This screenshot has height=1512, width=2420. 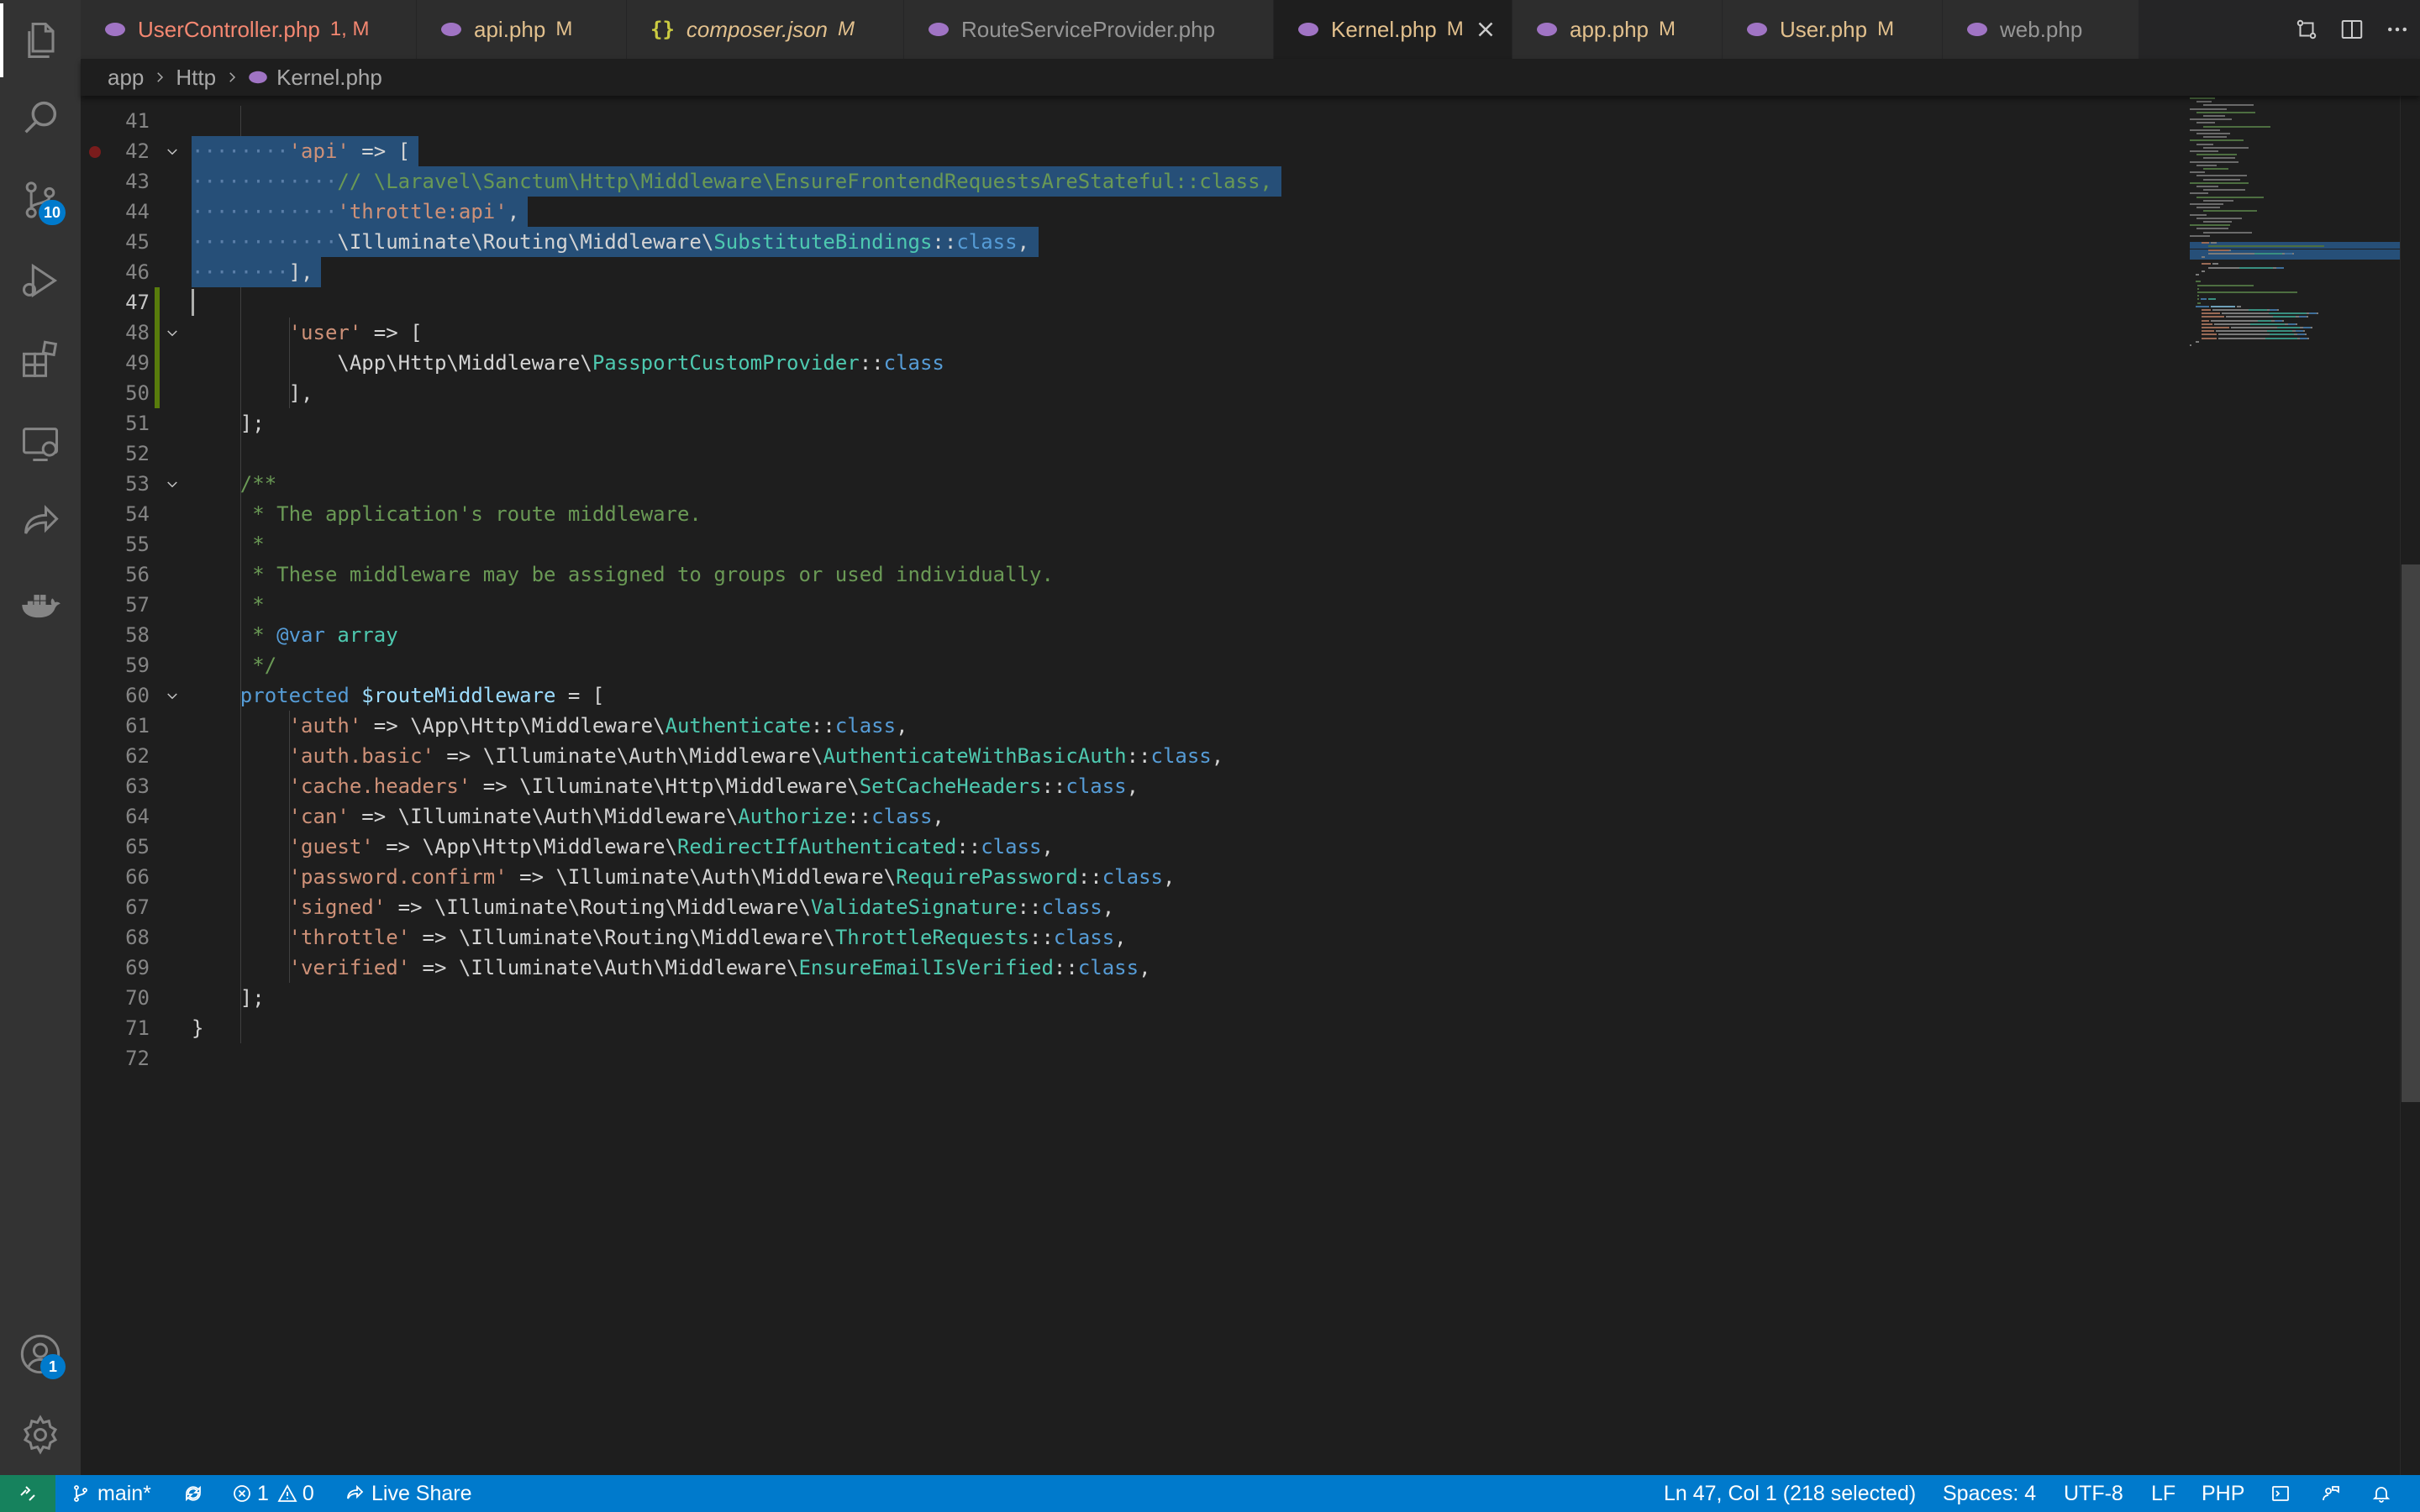 What do you see at coordinates (1485, 29) in the screenshot?
I see `close-icon` at bounding box center [1485, 29].